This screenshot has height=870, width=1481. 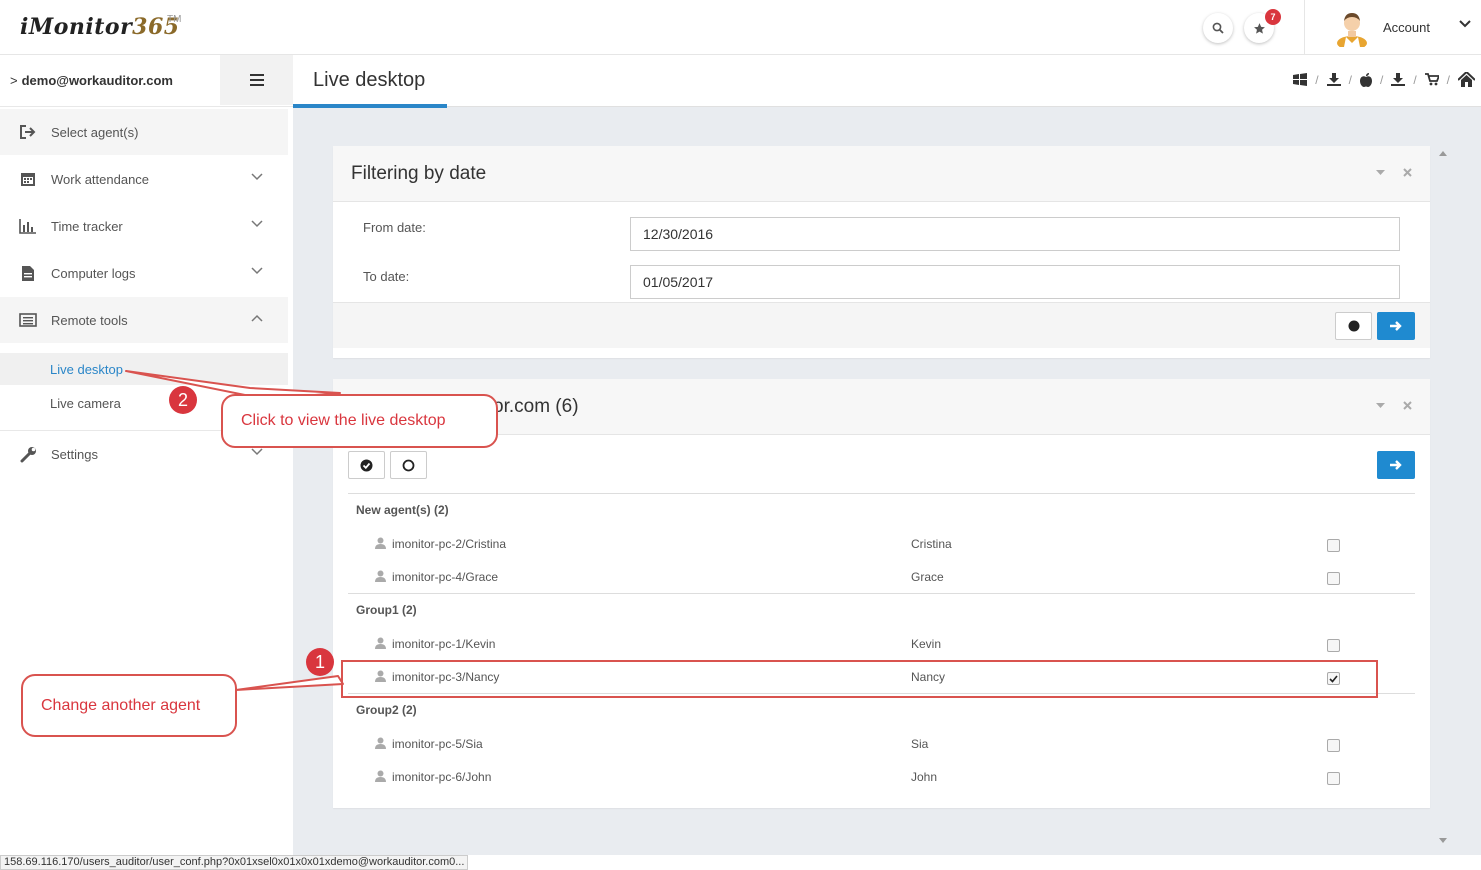 I want to click on agent-row: imonitor-pc-1/Kevin Kevin, so click(x=881, y=643).